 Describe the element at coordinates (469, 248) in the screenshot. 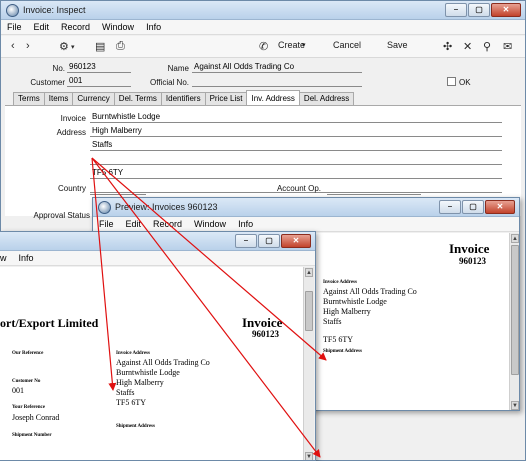

I see `front-invoice-heading: Invoice` at that location.